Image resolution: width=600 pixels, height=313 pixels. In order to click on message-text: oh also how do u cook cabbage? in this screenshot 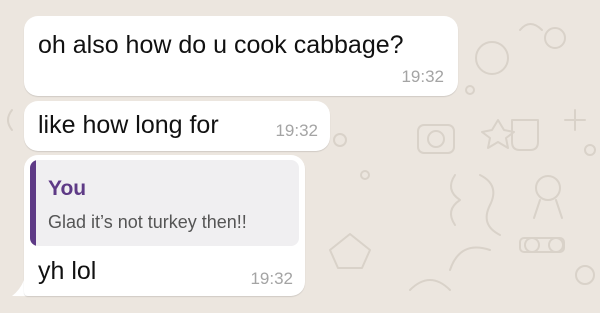, I will do `click(221, 45)`.